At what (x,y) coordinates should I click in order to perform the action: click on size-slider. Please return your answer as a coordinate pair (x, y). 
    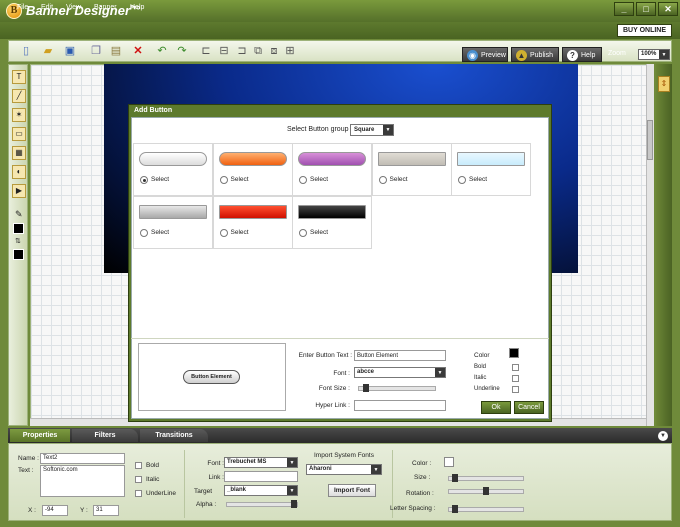
    Looking at the image, I should click on (486, 478).